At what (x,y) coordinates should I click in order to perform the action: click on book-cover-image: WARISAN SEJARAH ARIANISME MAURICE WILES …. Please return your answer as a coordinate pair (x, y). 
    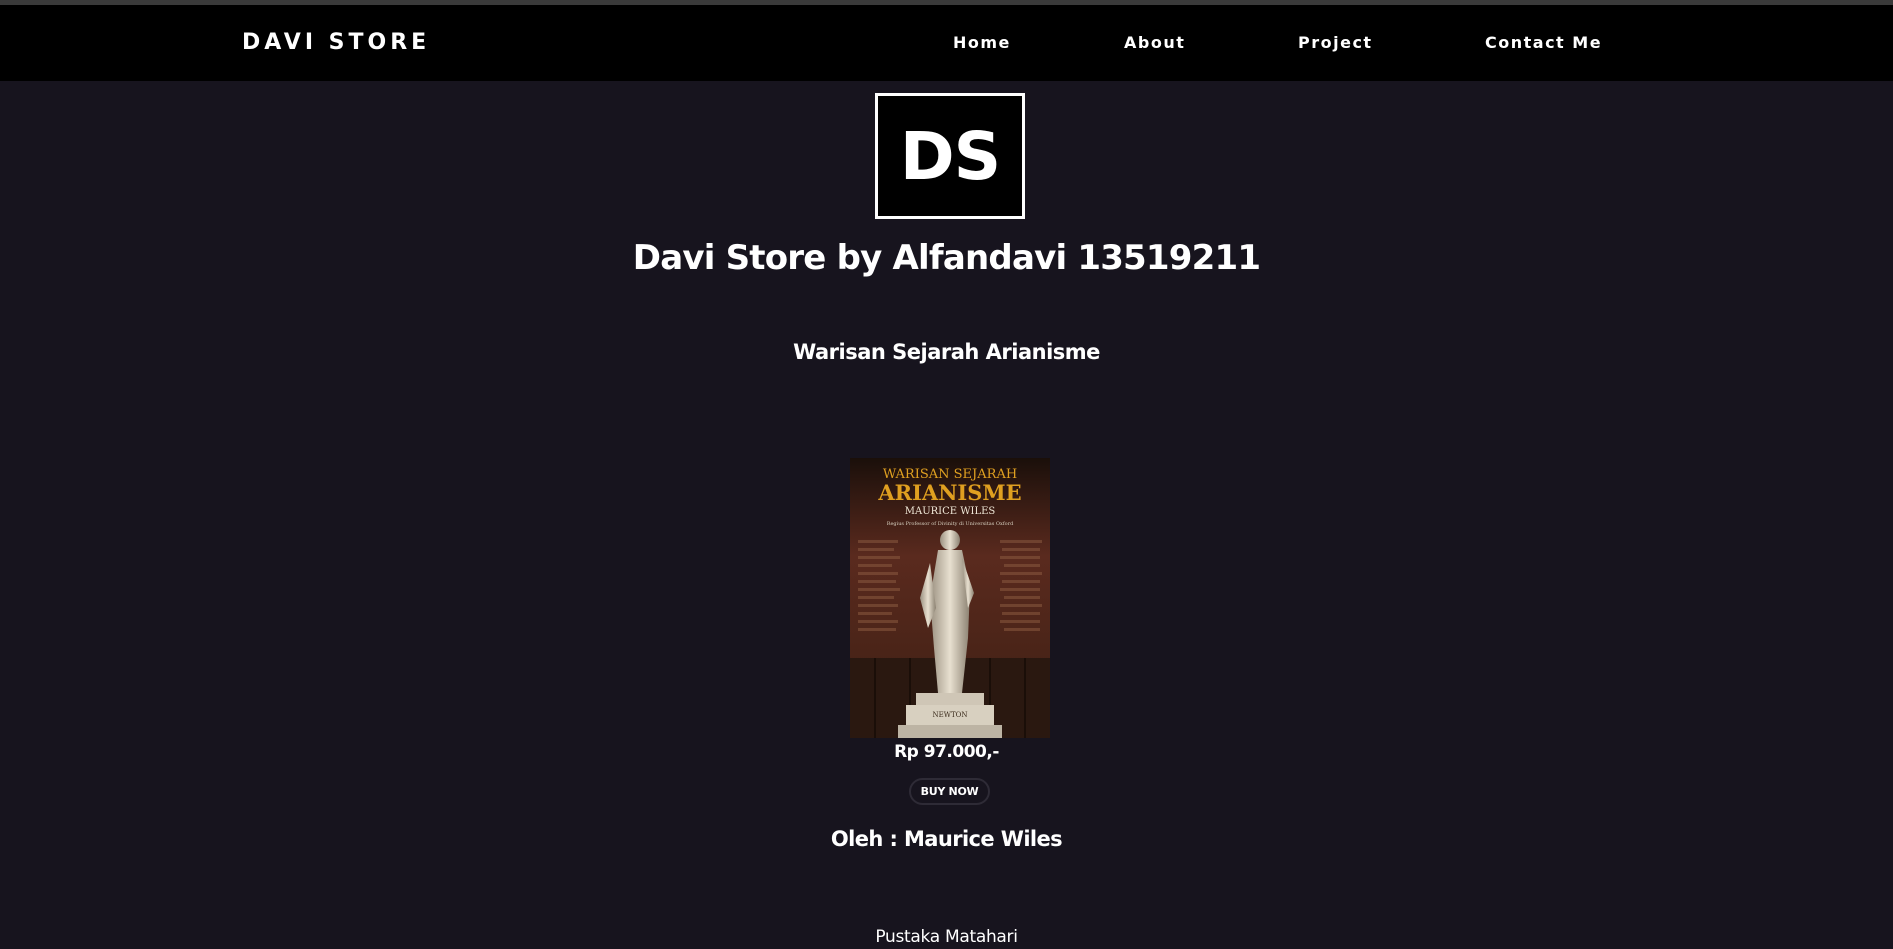
    Looking at the image, I should click on (950, 598).